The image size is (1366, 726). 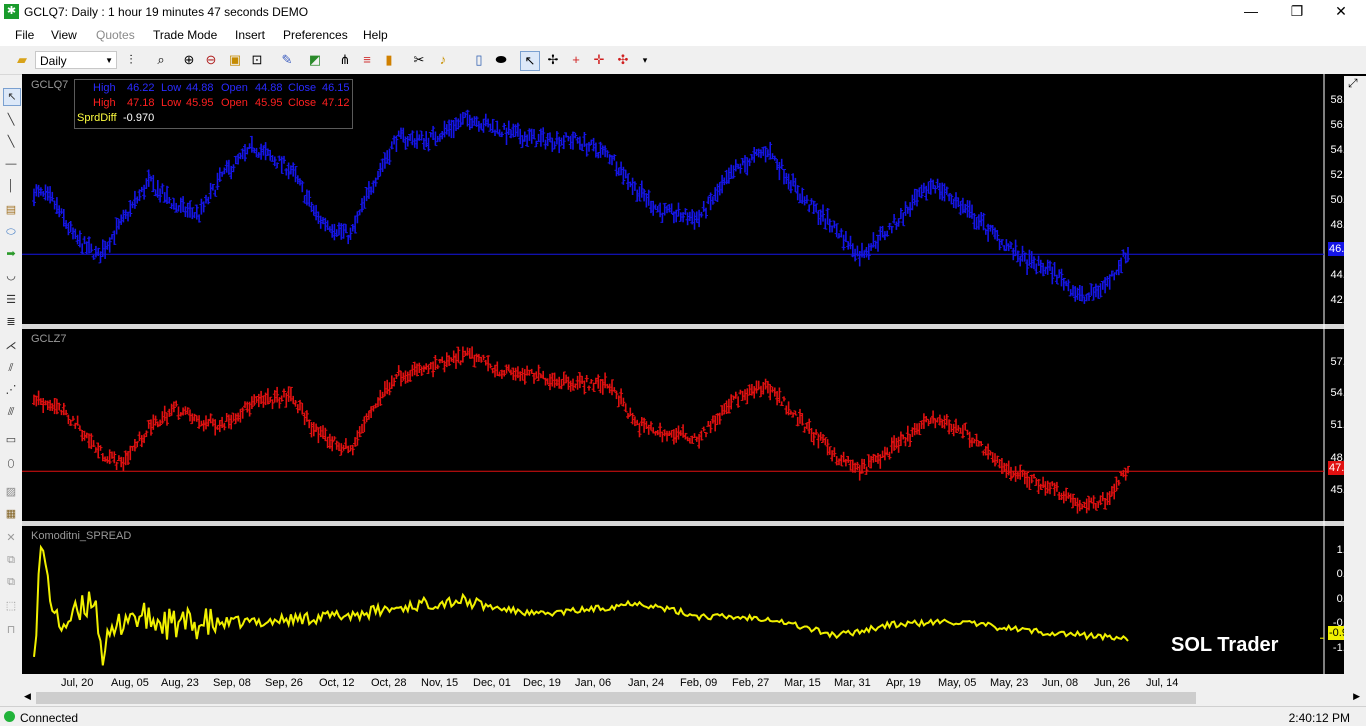 What do you see at coordinates (11, 582) in the screenshot?
I see `paste-tool-icon: ⧉` at bounding box center [11, 582].